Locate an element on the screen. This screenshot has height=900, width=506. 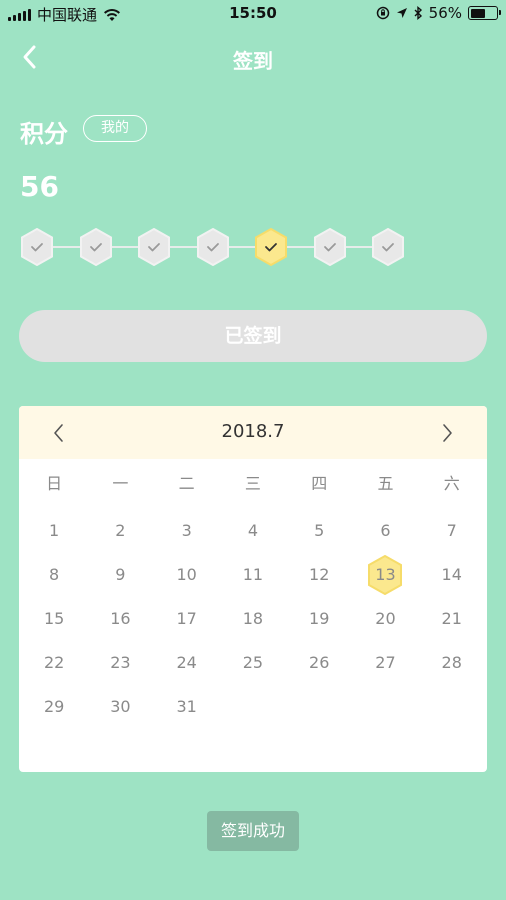
weekday-label: 一 is located at coordinates (120, 483).